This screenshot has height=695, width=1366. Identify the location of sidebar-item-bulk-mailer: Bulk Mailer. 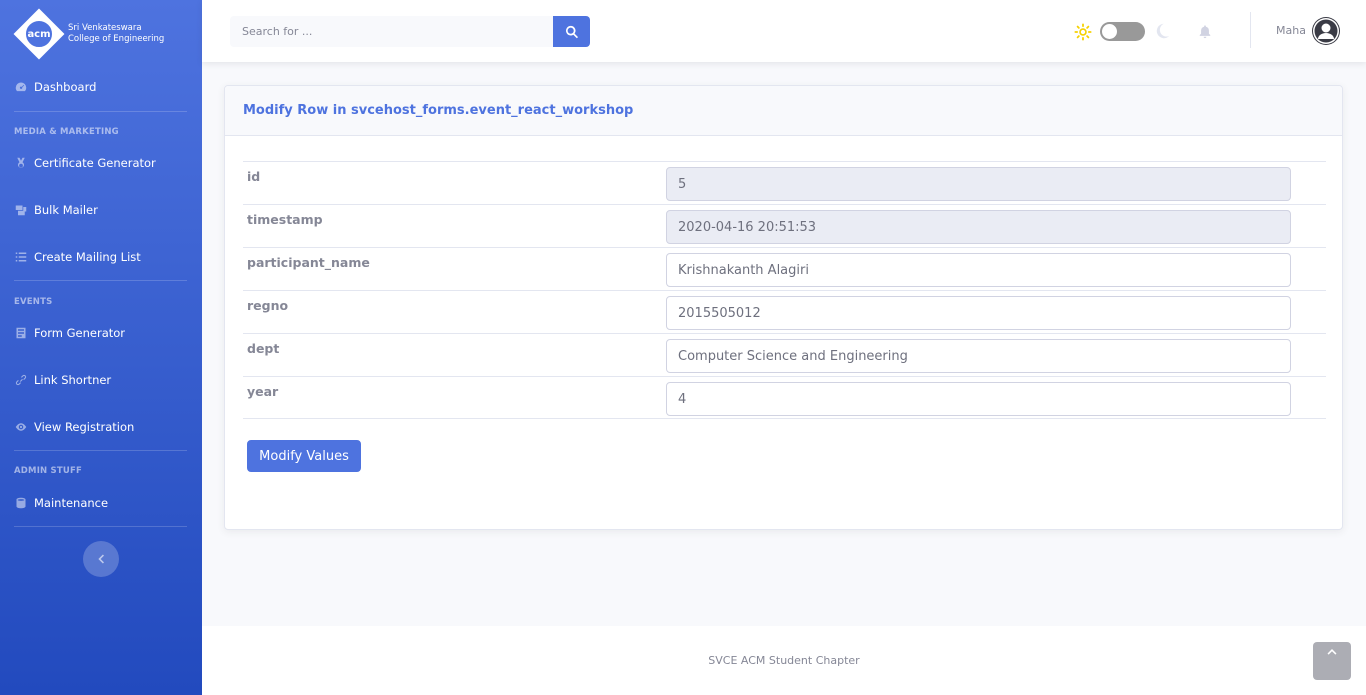
(56, 210).